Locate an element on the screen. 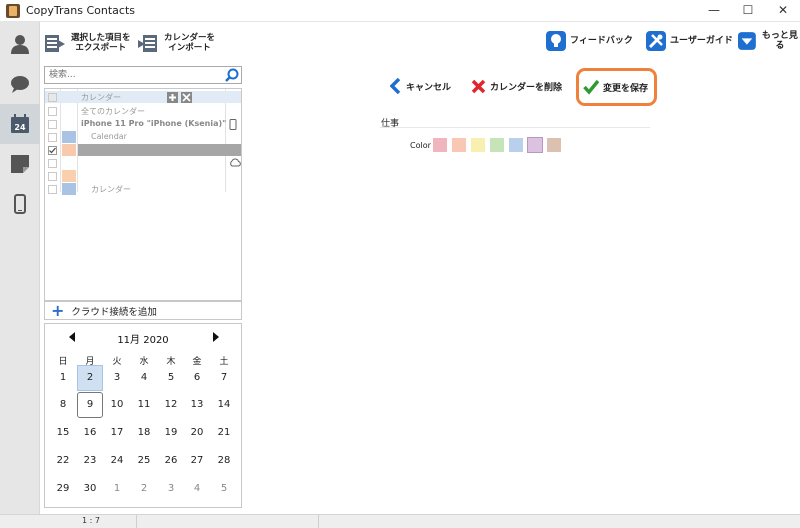 The width and height of the screenshot is (800, 528). add-calendar-icon is located at coordinates (172, 97).